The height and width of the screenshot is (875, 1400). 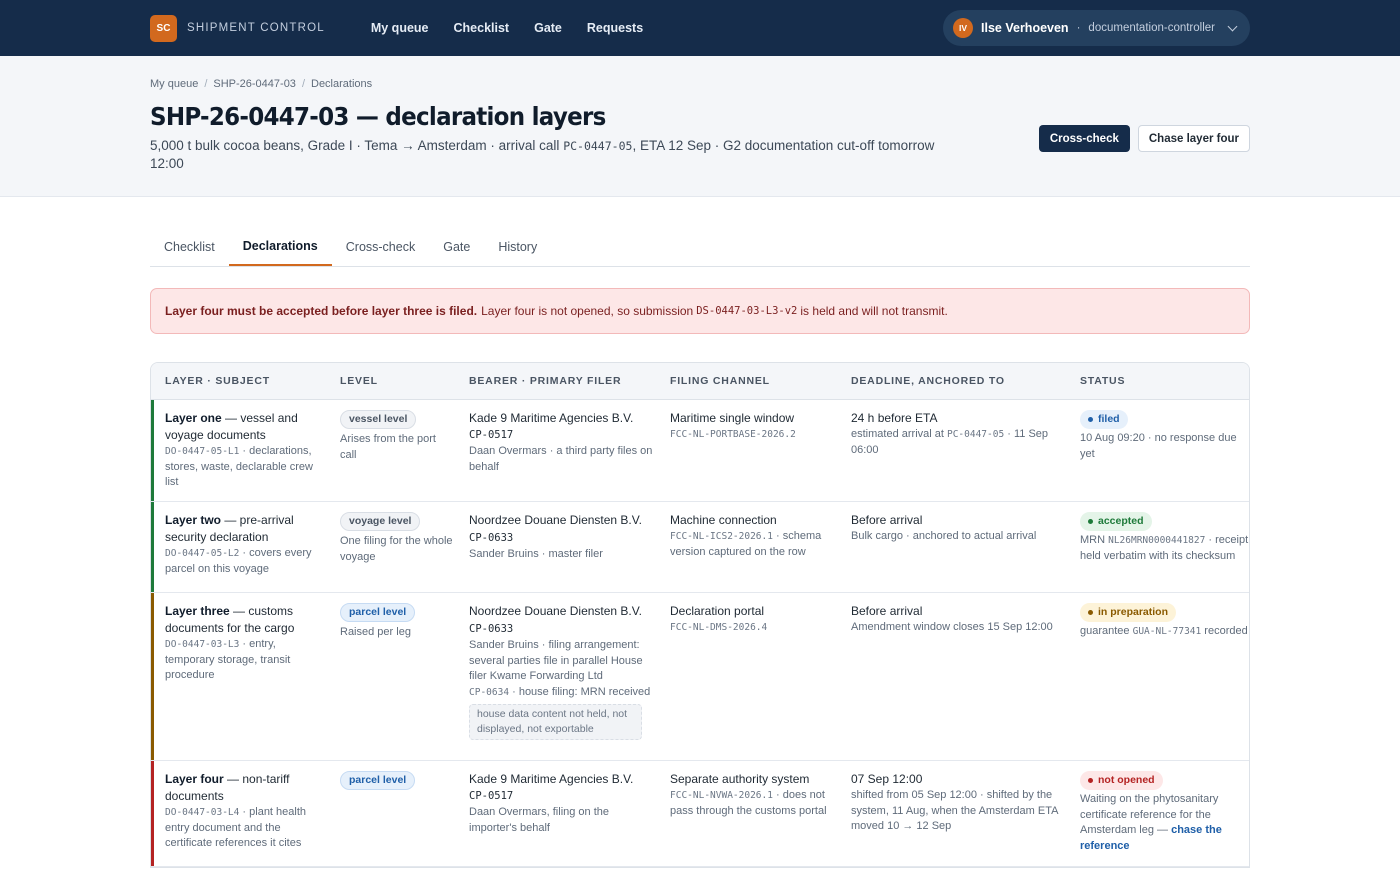 What do you see at coordinates (615, 28) in the screenshot?
I see `nav-link-requests: Requests` at bounding box center [615, 28].